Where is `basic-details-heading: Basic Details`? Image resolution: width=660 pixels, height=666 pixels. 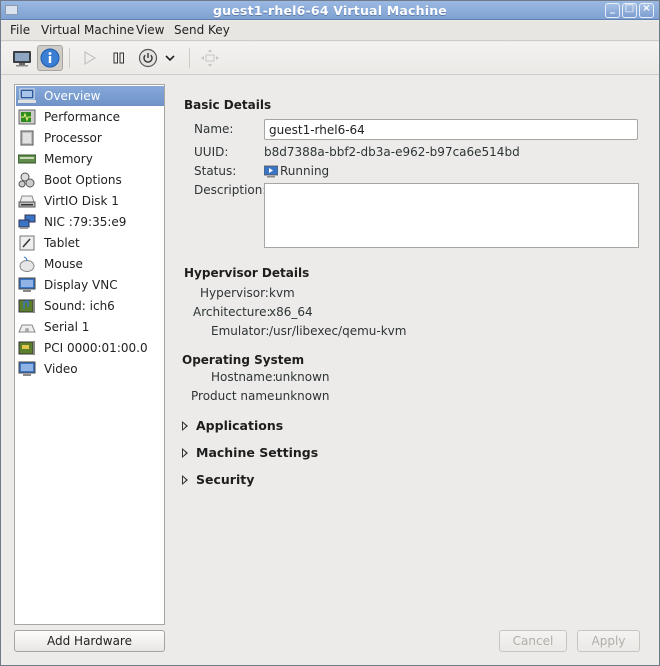
basic-details-heading: Basic Details is located at coordinates (228, 105).